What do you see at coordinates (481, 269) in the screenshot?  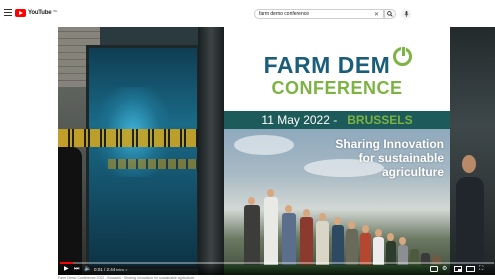 I see `fullscreen-icon: ⛶` at bounding box center [481, 269].